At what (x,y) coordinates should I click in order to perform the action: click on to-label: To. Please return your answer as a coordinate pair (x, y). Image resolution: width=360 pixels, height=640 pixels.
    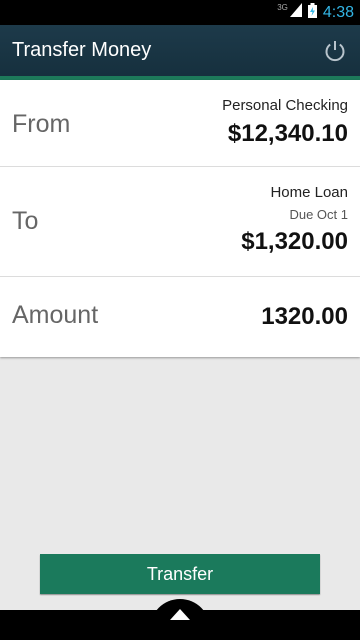
    Looking at the image, I should click on (25, 221).